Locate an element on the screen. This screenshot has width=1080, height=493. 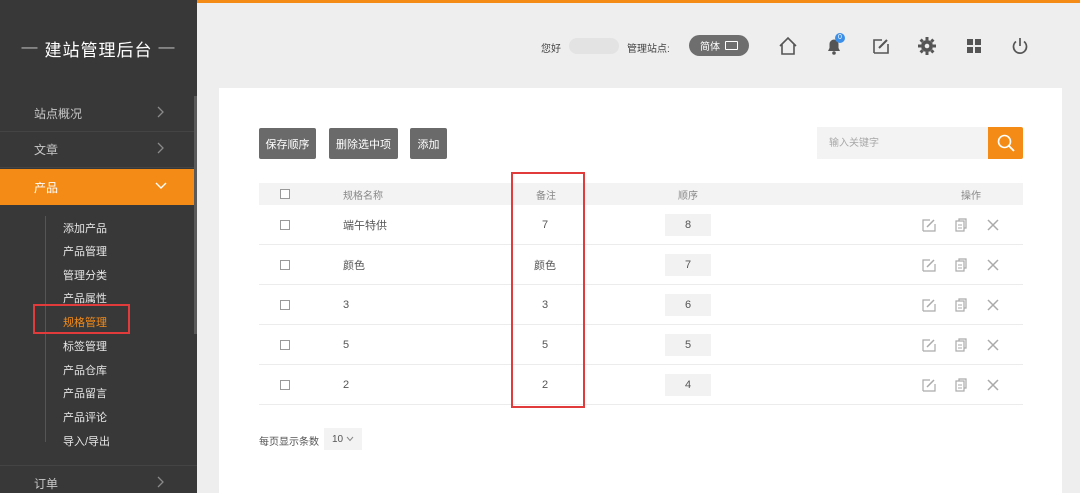
search-button is located at coordinates (1005, 143).